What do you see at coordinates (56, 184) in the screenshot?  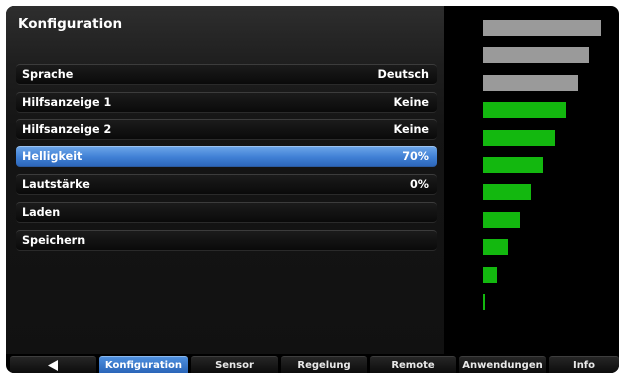 I see `menu-item-label: Lautstärke` at bounding box center [56, 184].